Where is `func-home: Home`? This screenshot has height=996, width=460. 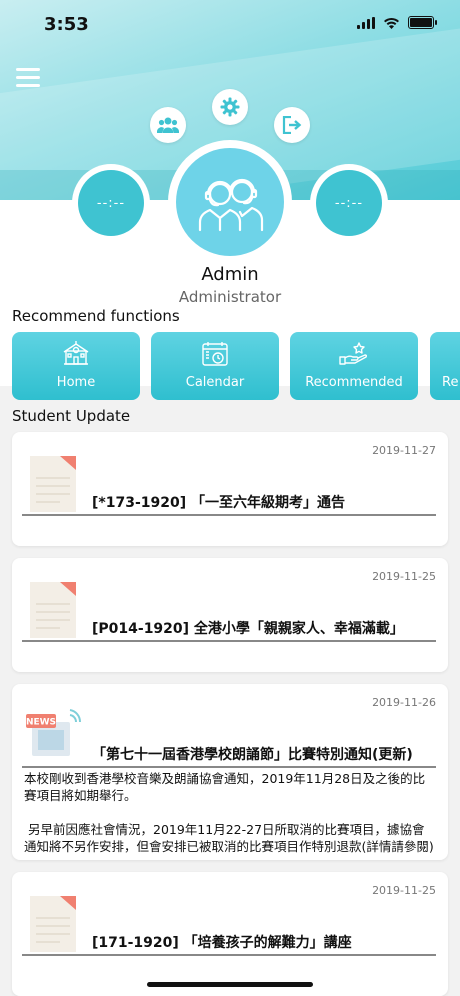 func-home: Home is located at coordinates (76, 366).